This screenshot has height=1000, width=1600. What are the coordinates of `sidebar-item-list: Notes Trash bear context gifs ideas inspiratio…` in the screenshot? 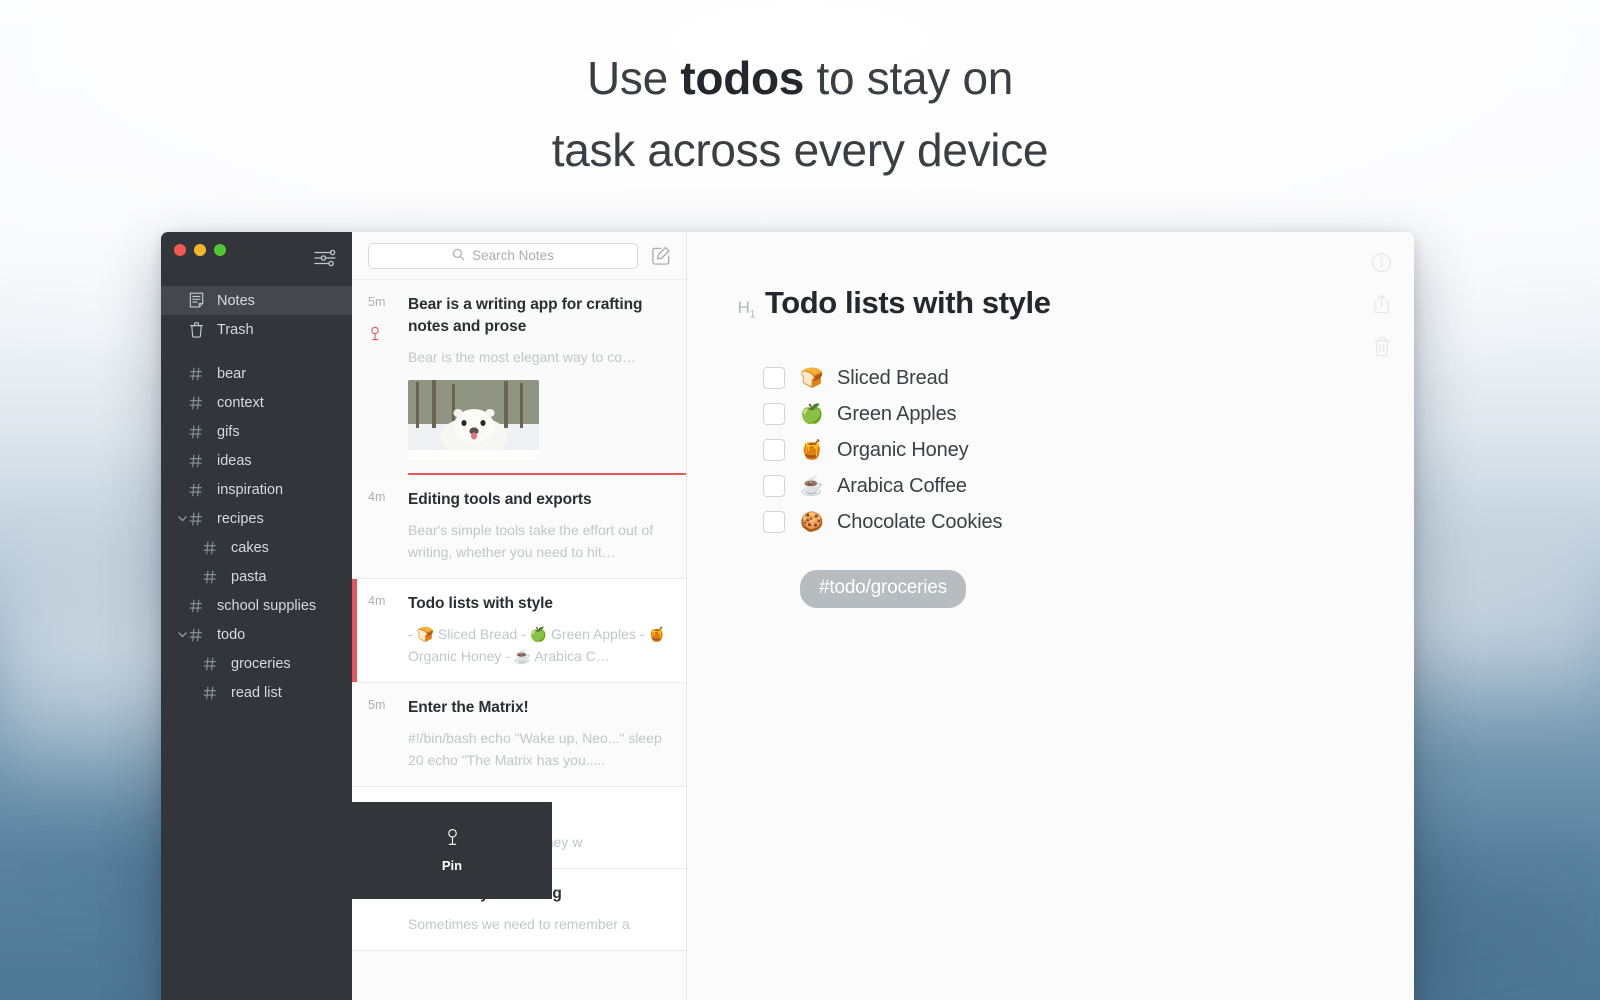 It's located at (256, 469).